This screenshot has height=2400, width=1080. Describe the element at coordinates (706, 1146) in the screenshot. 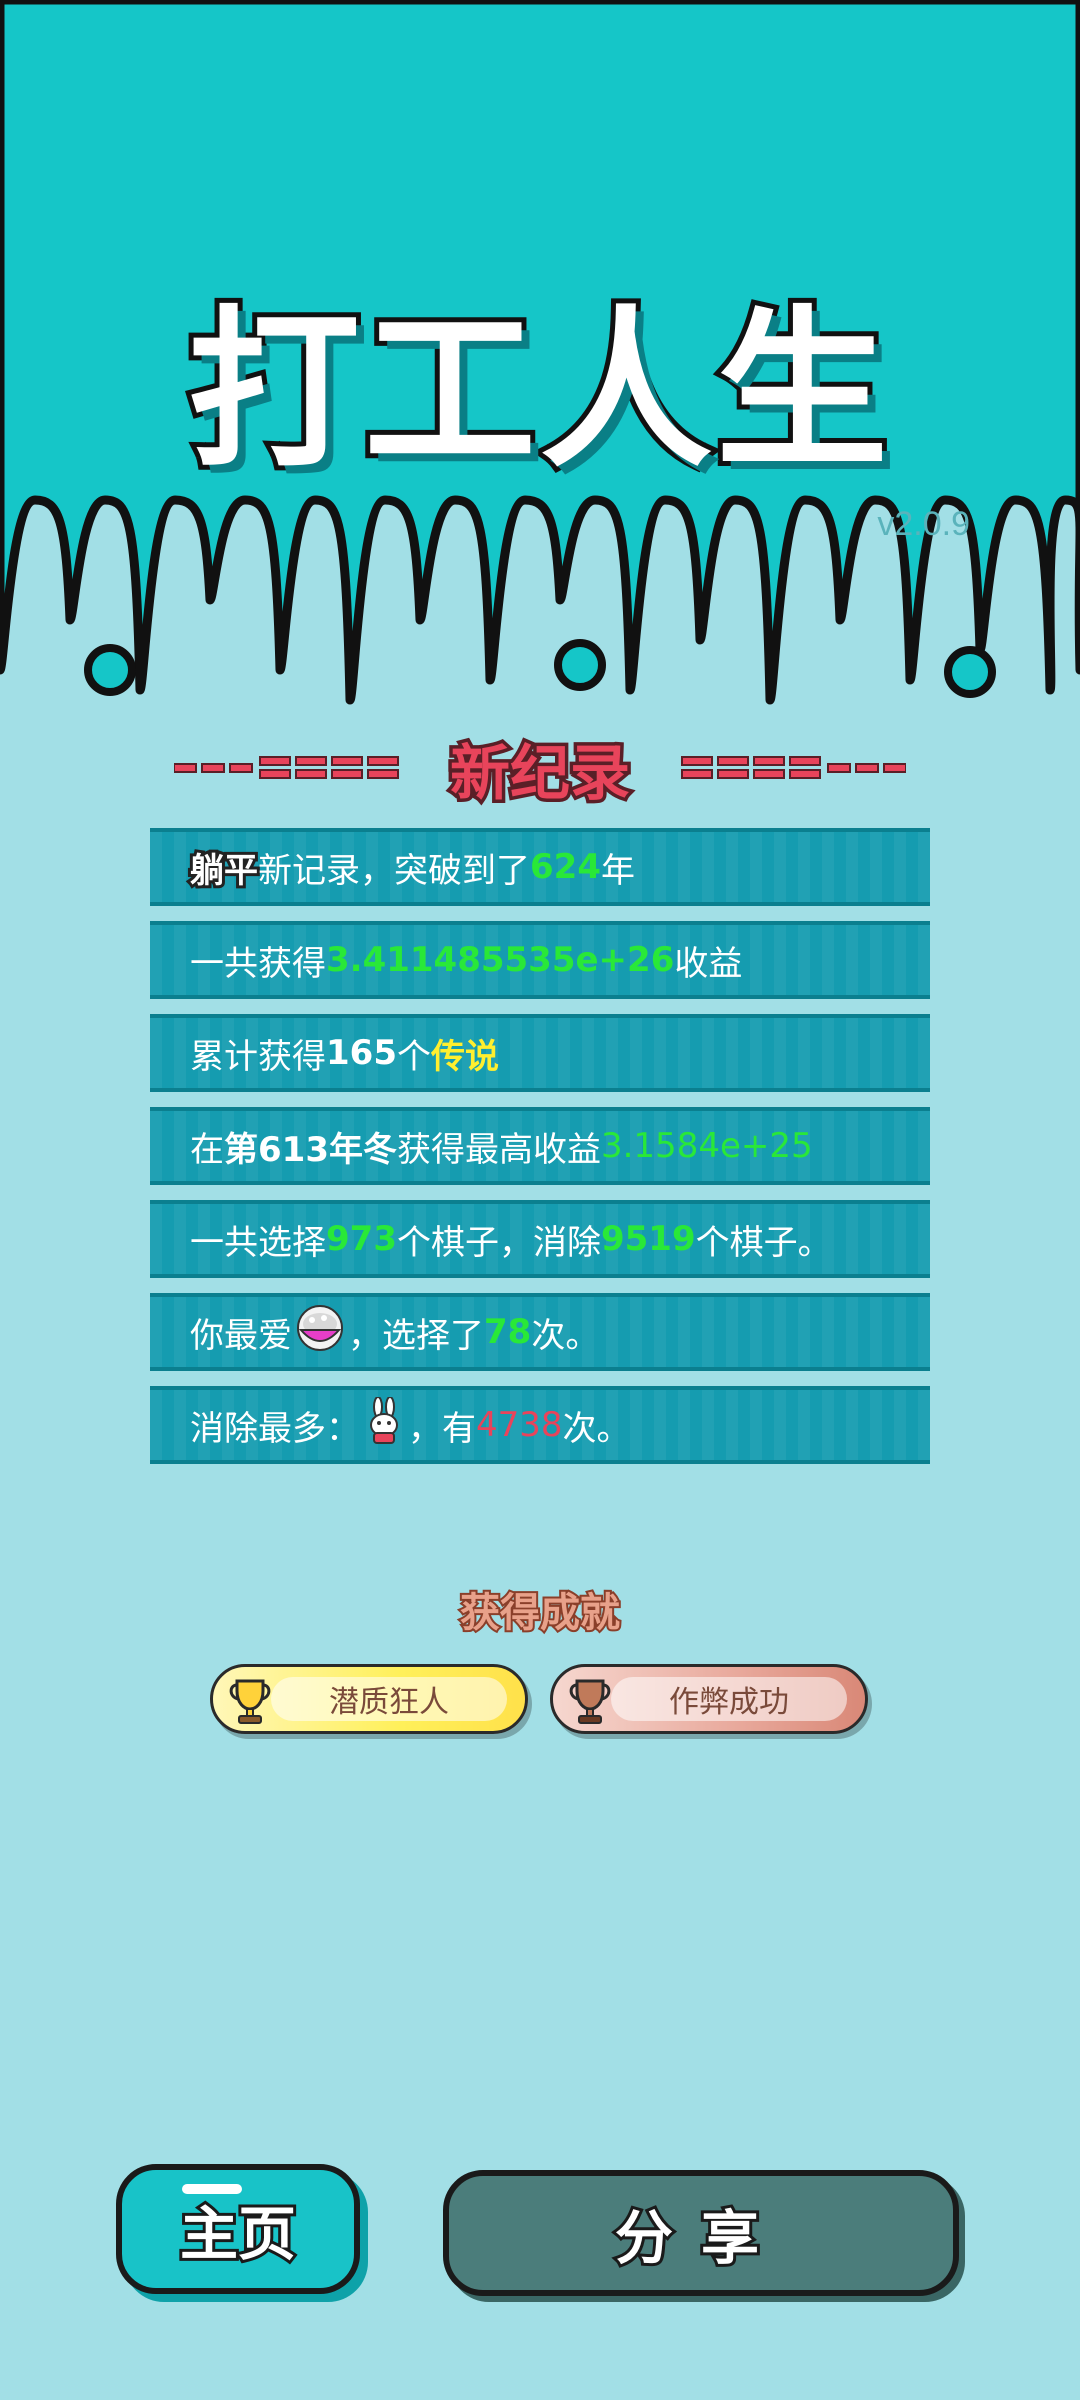

I see `record-highlight: 3.1584e+25` at that location.